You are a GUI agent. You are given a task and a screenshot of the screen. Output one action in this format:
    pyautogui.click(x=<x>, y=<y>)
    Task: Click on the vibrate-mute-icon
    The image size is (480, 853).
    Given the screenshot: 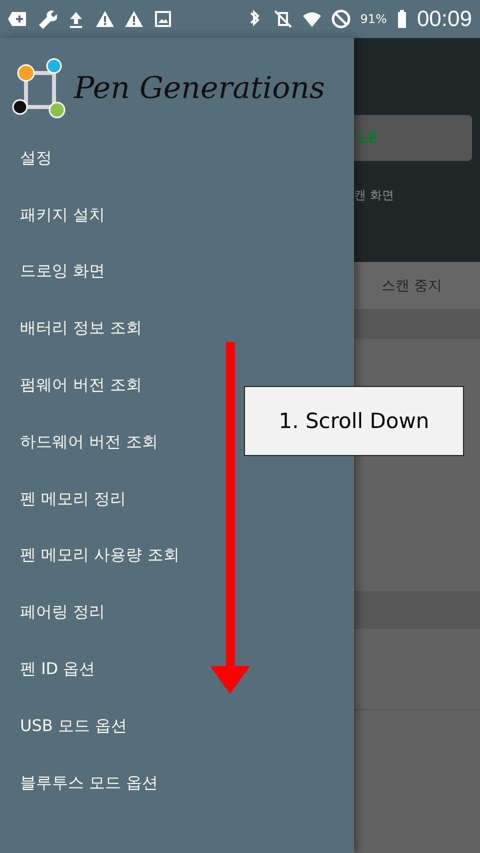 What is the action you would take?
    pyautogui.click(x=283, y=19)
    